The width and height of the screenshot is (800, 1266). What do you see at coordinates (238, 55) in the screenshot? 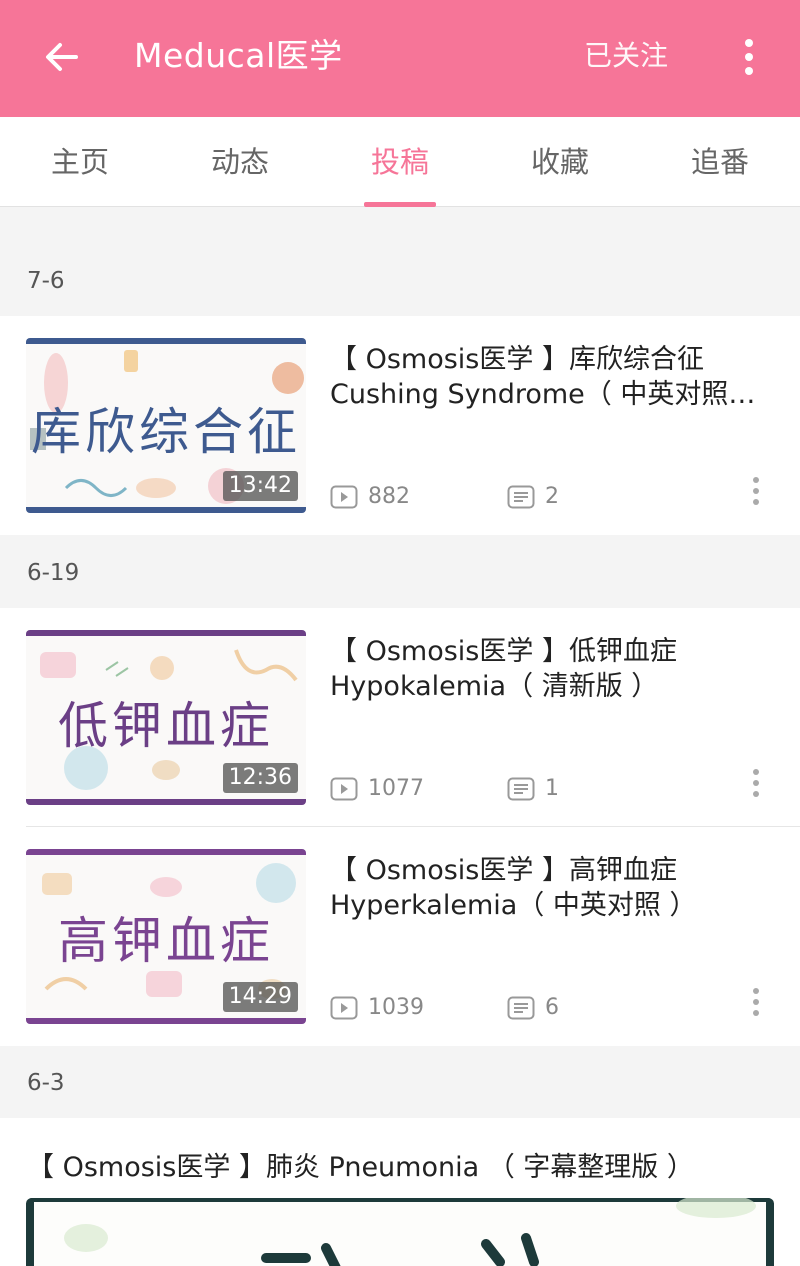
I see `page-title: Meducal医学` at bounding box center [238, 55].